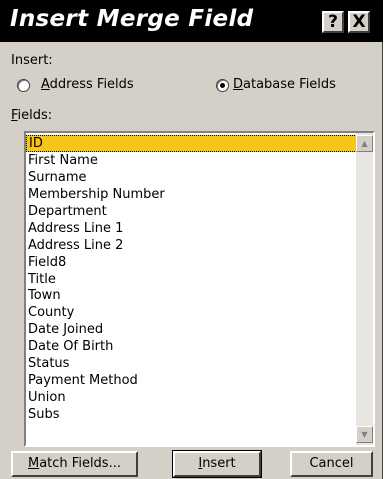 The image size is (387, 479). Describe the element at coordinates (191, 312) in the screenshot. I see `list-item: County` at that location.